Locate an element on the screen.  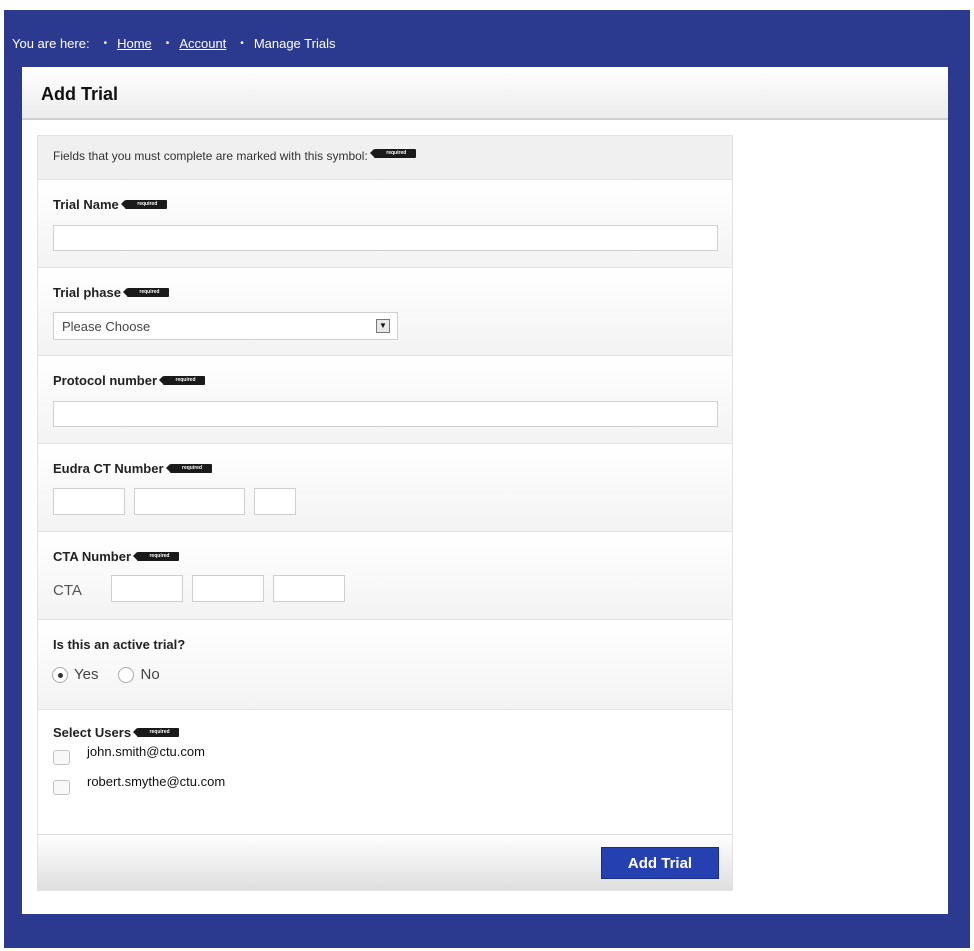
eudra-ct-section: Eudra CT Number required is located at coordinates (385, 488).